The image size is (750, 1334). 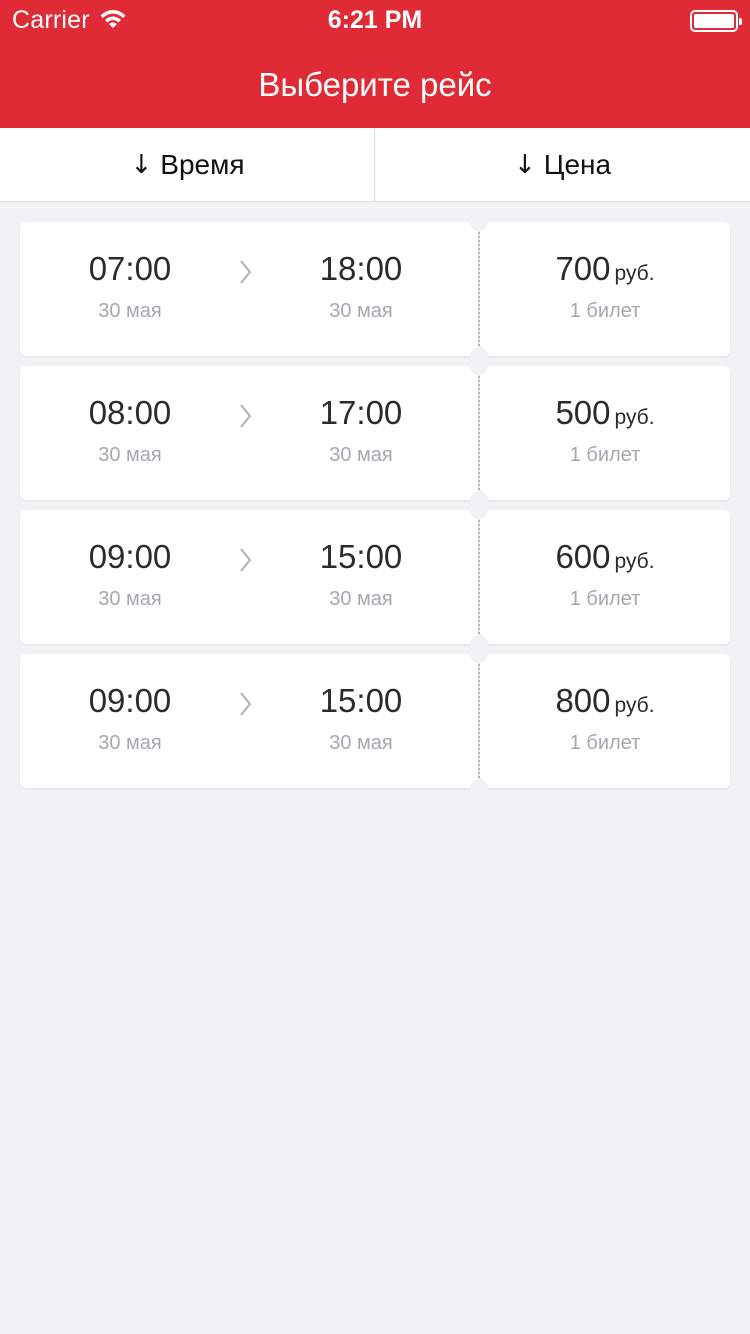 I want to click on sort-by-price-button: ↓ Цена, so click(x=562, y=165).